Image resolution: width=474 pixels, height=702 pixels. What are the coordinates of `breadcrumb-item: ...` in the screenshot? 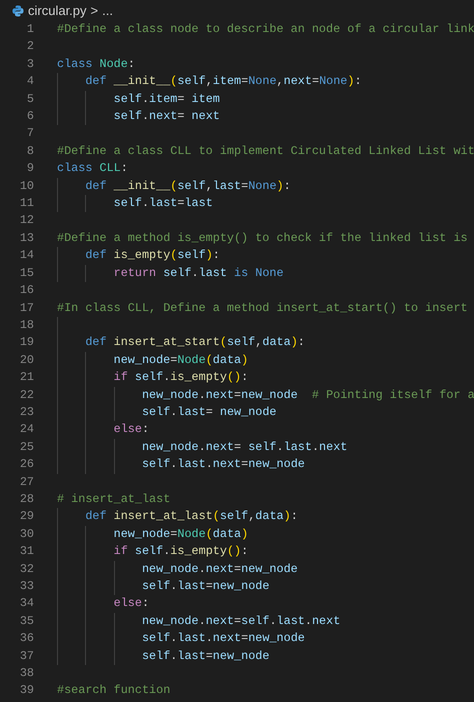 It's located at (107, 10).